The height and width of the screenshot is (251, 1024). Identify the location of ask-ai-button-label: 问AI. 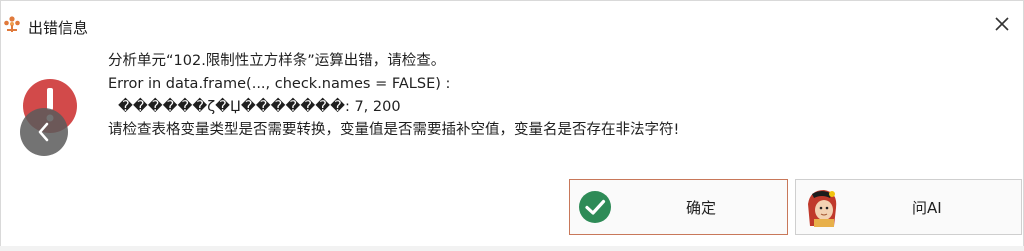
(927, 207).